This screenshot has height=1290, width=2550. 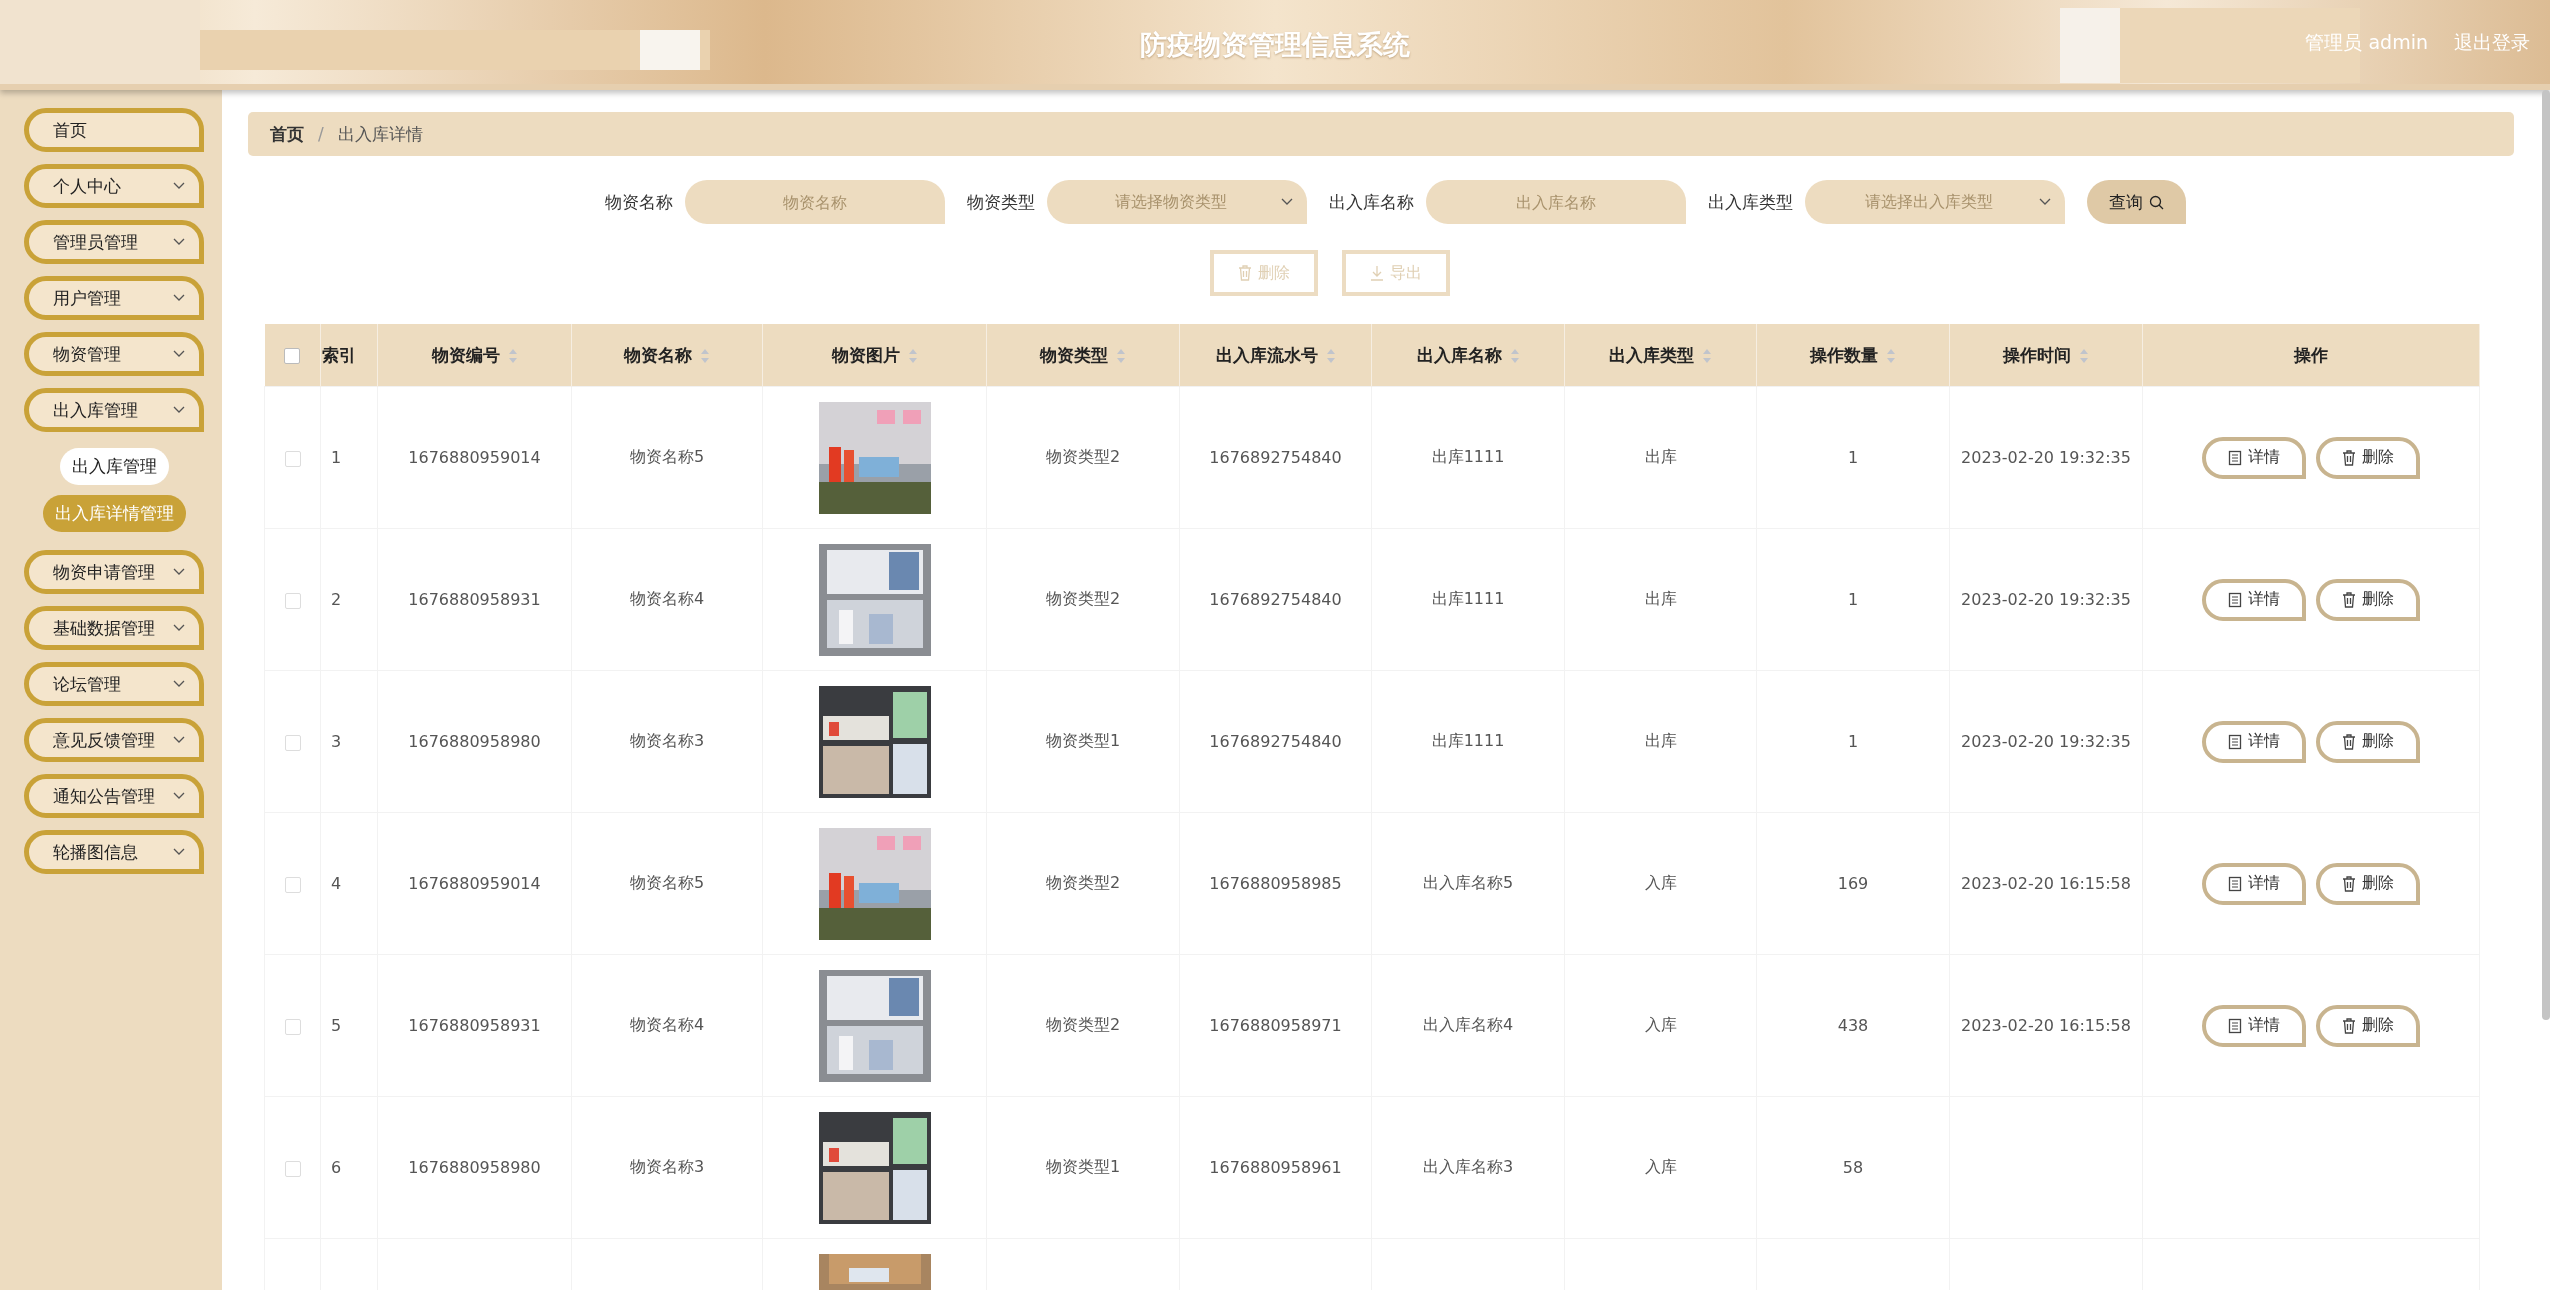 What do you see at coordinates (114, 684) in the screenshot?
I see `sidebar-item: 论坛管理` at bounding box center [114, 684].